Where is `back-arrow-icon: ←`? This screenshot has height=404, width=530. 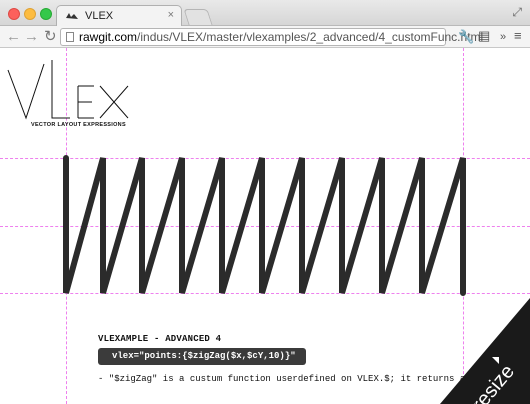 back-arrow-icon: ← is located at coordinates (13, 36).